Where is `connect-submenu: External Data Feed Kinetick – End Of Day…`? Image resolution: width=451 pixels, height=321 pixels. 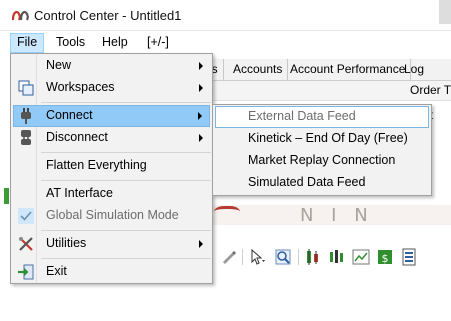 connect-submenu: External Data Feed Kinetick – End Of Day… is located at coordinates (322, 150).